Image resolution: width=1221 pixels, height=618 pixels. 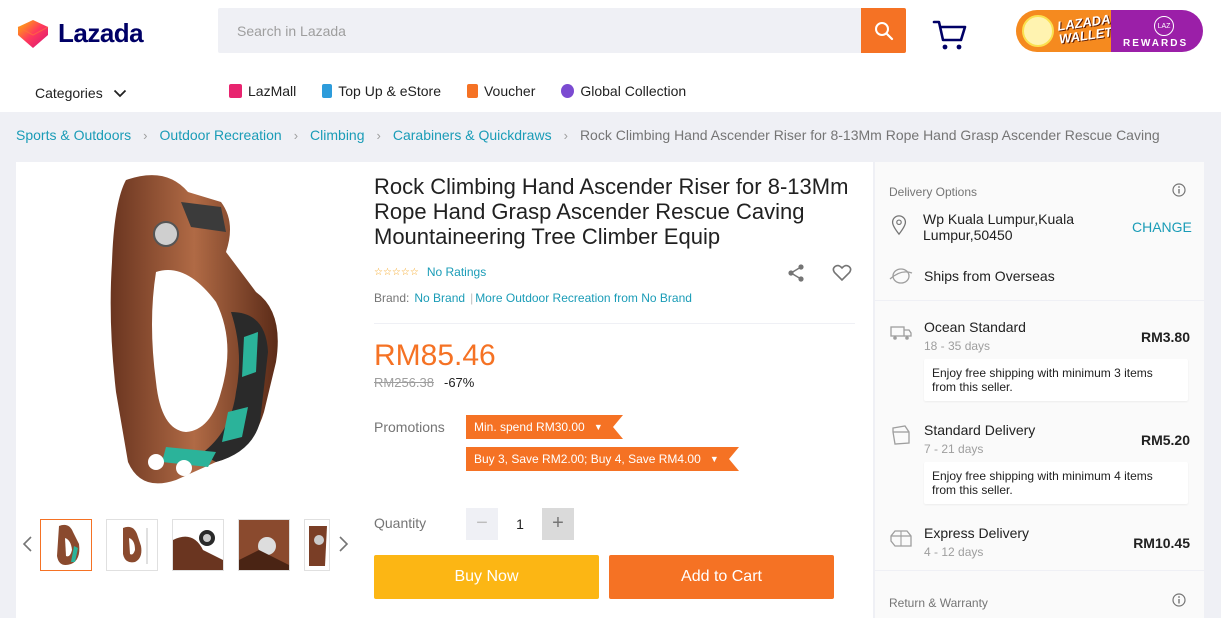 I want to click on more-from-brand-link: More Outdoor Recreation from No Brand, so click(x=583, y=298).